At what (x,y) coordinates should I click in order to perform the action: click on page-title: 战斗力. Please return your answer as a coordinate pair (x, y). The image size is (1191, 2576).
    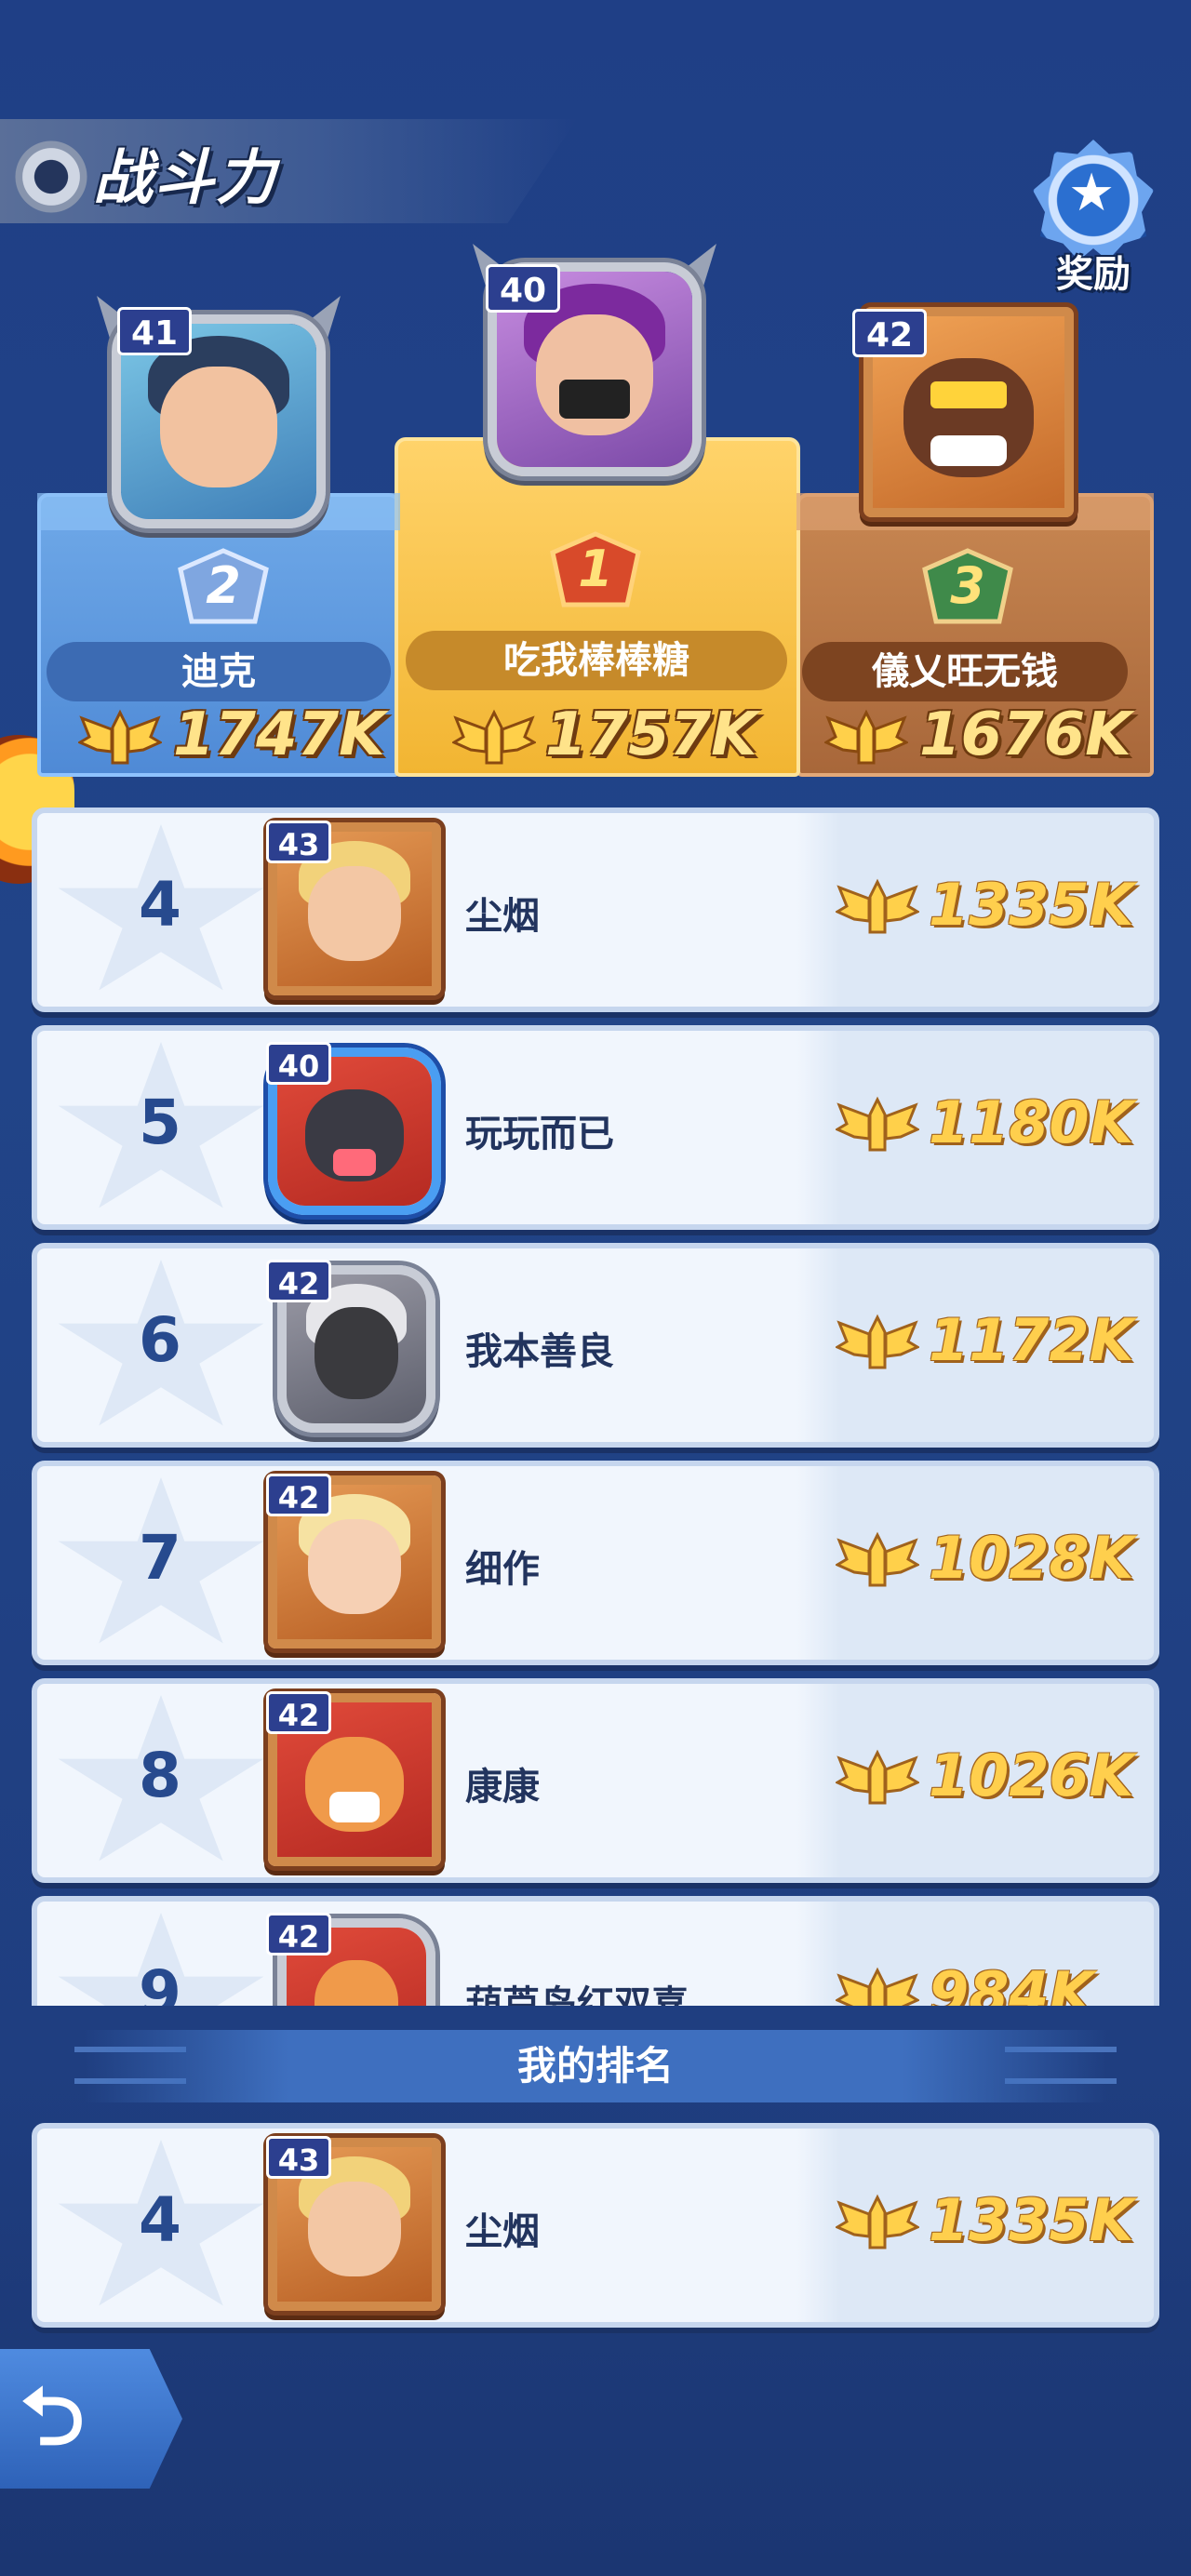
    Looking at the image, I should click on (185, 178).